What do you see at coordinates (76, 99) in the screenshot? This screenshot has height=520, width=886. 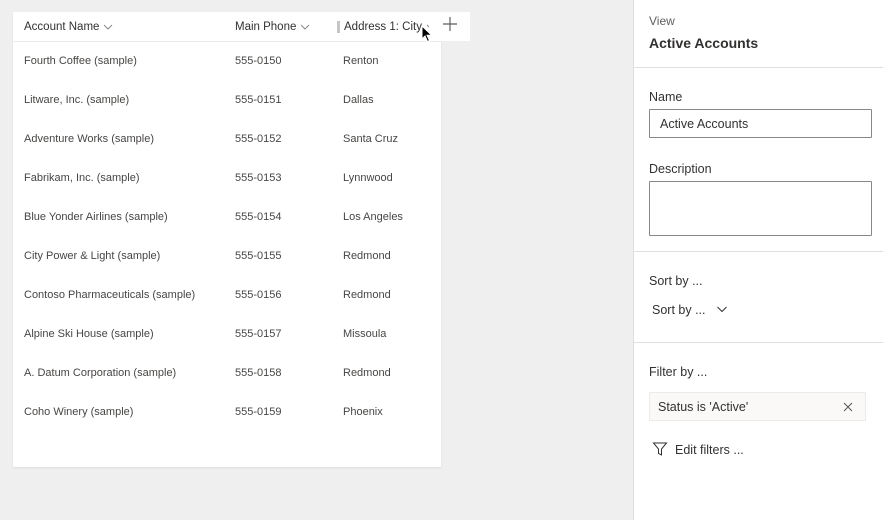 I see `cell-account-name: Litware, Inc. (sample)` at bounding box center [76, 99].